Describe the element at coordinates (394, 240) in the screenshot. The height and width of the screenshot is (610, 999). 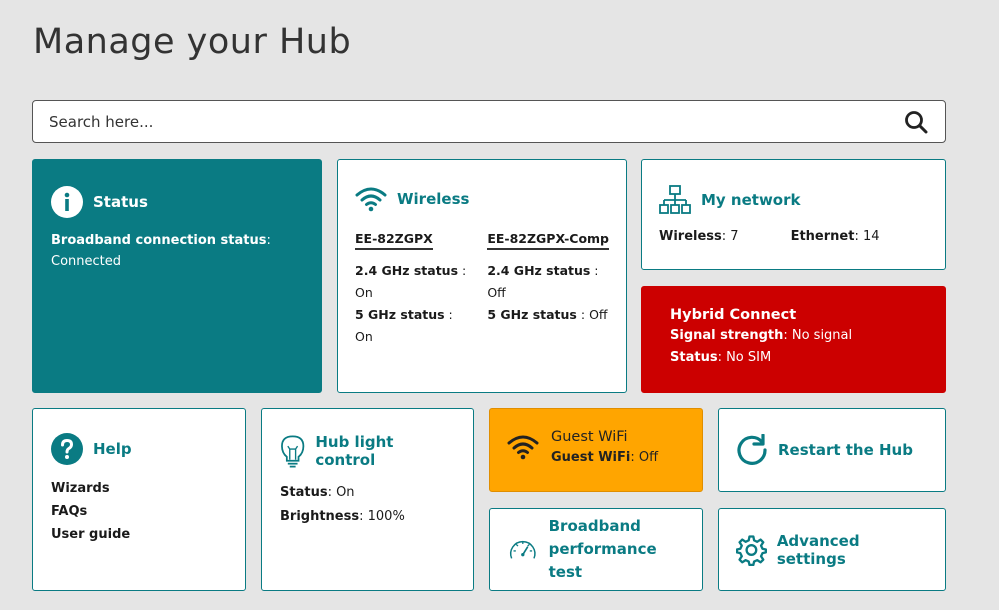
I see `ssid-label: EE-82ZGPX` at that location.